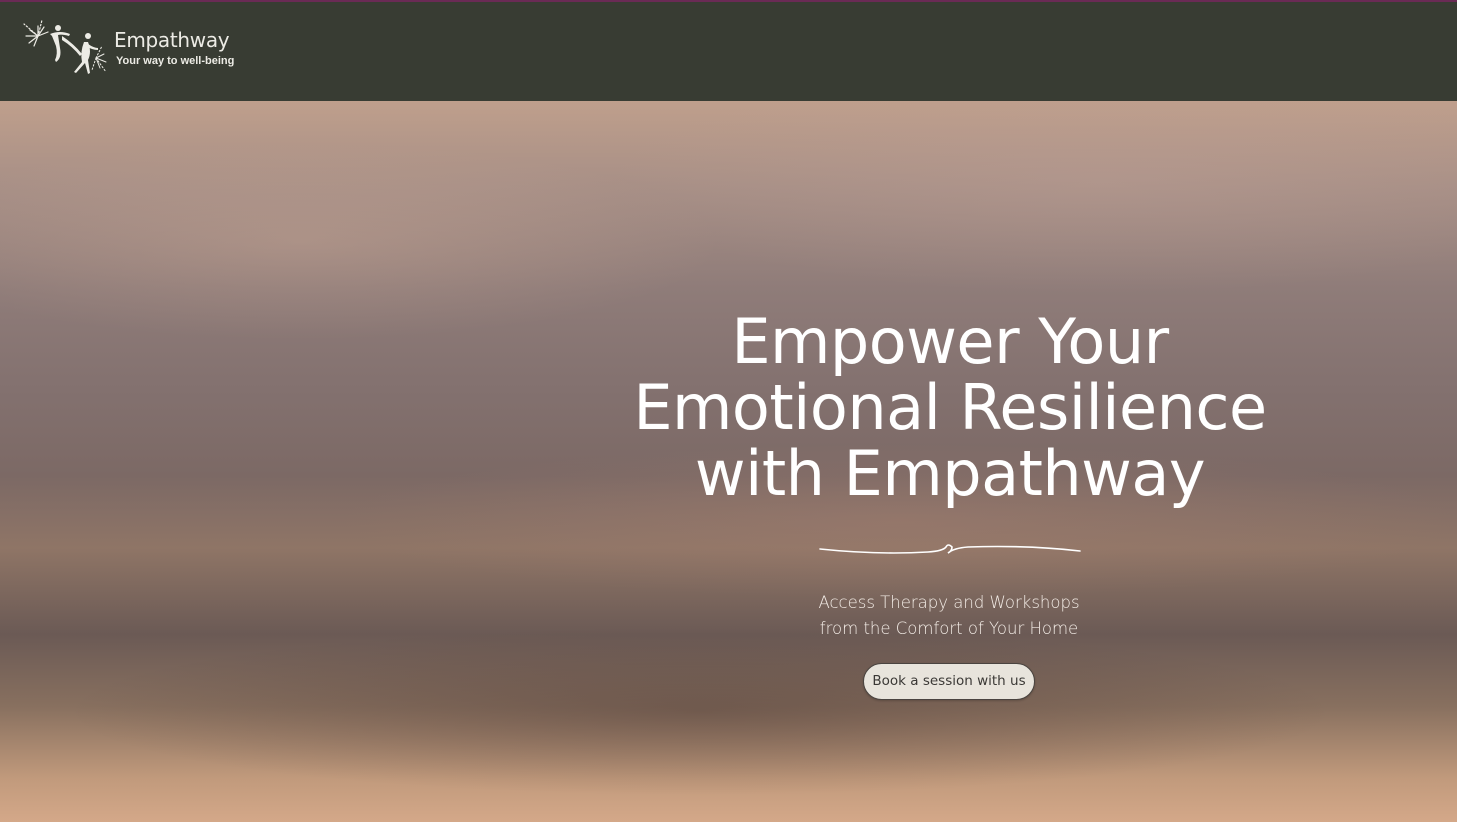 The height and width of the screenshot is (822, 1457). What do you see at coordinates (949, 628) in the screenshot?
I see `hero-subtitle-line-2: from the Comfort of Your Home` at bounding box center [949, 628].